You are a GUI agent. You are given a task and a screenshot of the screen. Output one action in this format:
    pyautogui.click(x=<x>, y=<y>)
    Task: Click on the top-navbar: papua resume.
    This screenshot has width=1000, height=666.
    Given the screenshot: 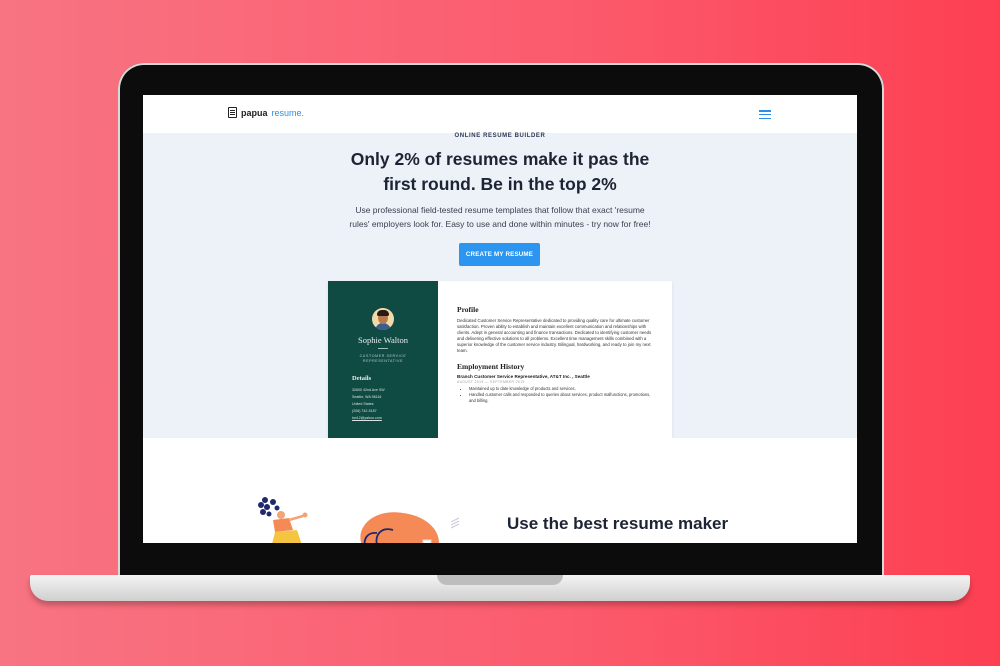 What is the action you would take?
    pyautogui.click(x=500, y=114)
    